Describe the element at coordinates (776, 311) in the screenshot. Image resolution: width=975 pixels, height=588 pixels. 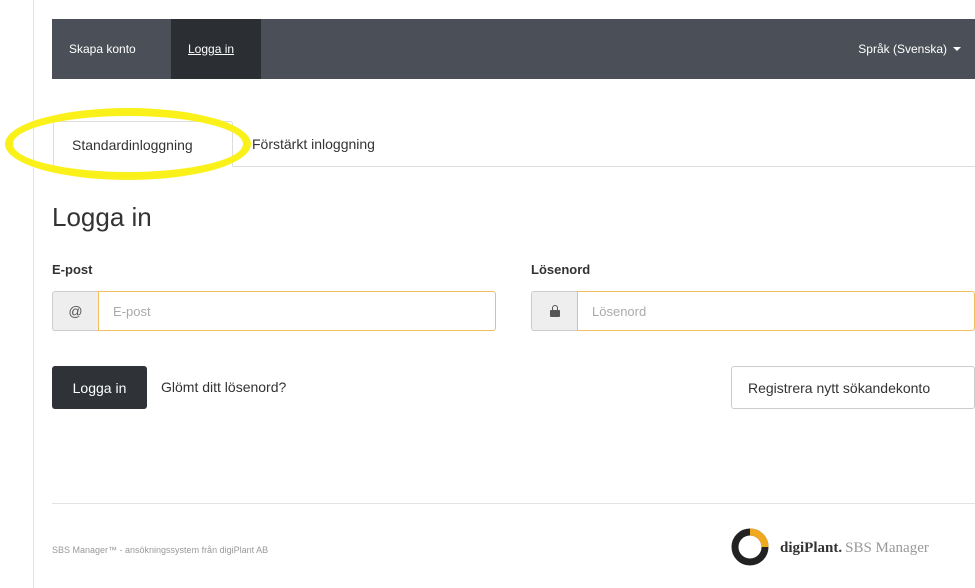
I see `password-input` at that location.